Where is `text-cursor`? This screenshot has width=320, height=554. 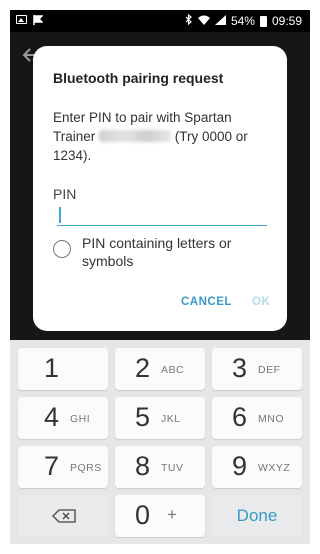
text-cursor is located at coordinates (60, 215).